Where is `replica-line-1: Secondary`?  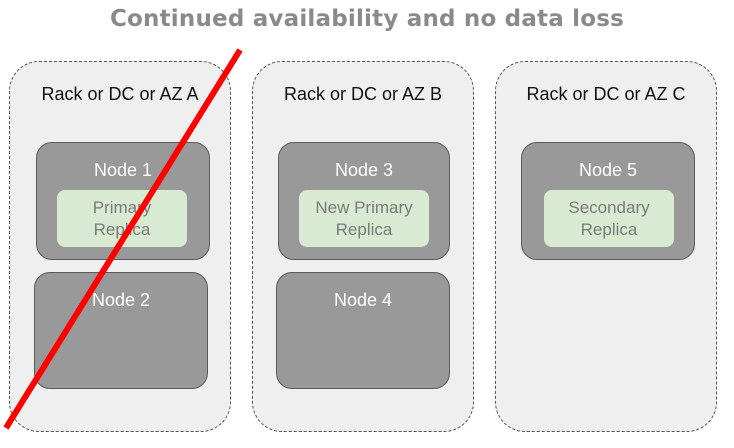
replica-line-1: Secondary is located at coordinates (609, 207).